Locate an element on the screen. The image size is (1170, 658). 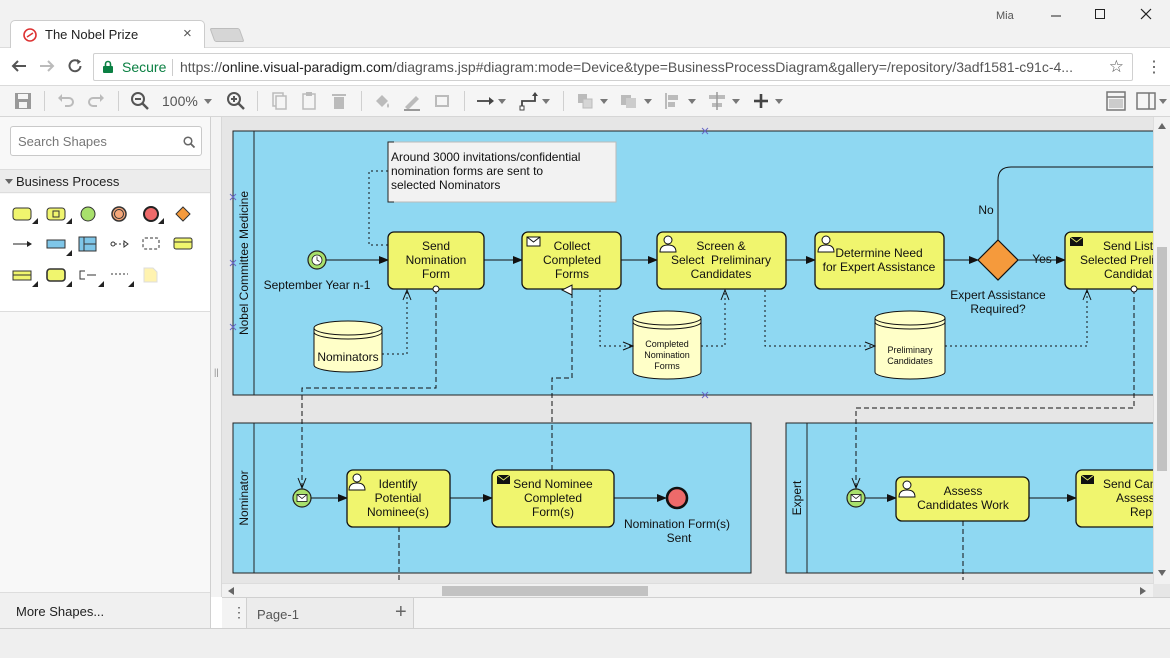
new-tab-button is located at coordinates (227, 35).